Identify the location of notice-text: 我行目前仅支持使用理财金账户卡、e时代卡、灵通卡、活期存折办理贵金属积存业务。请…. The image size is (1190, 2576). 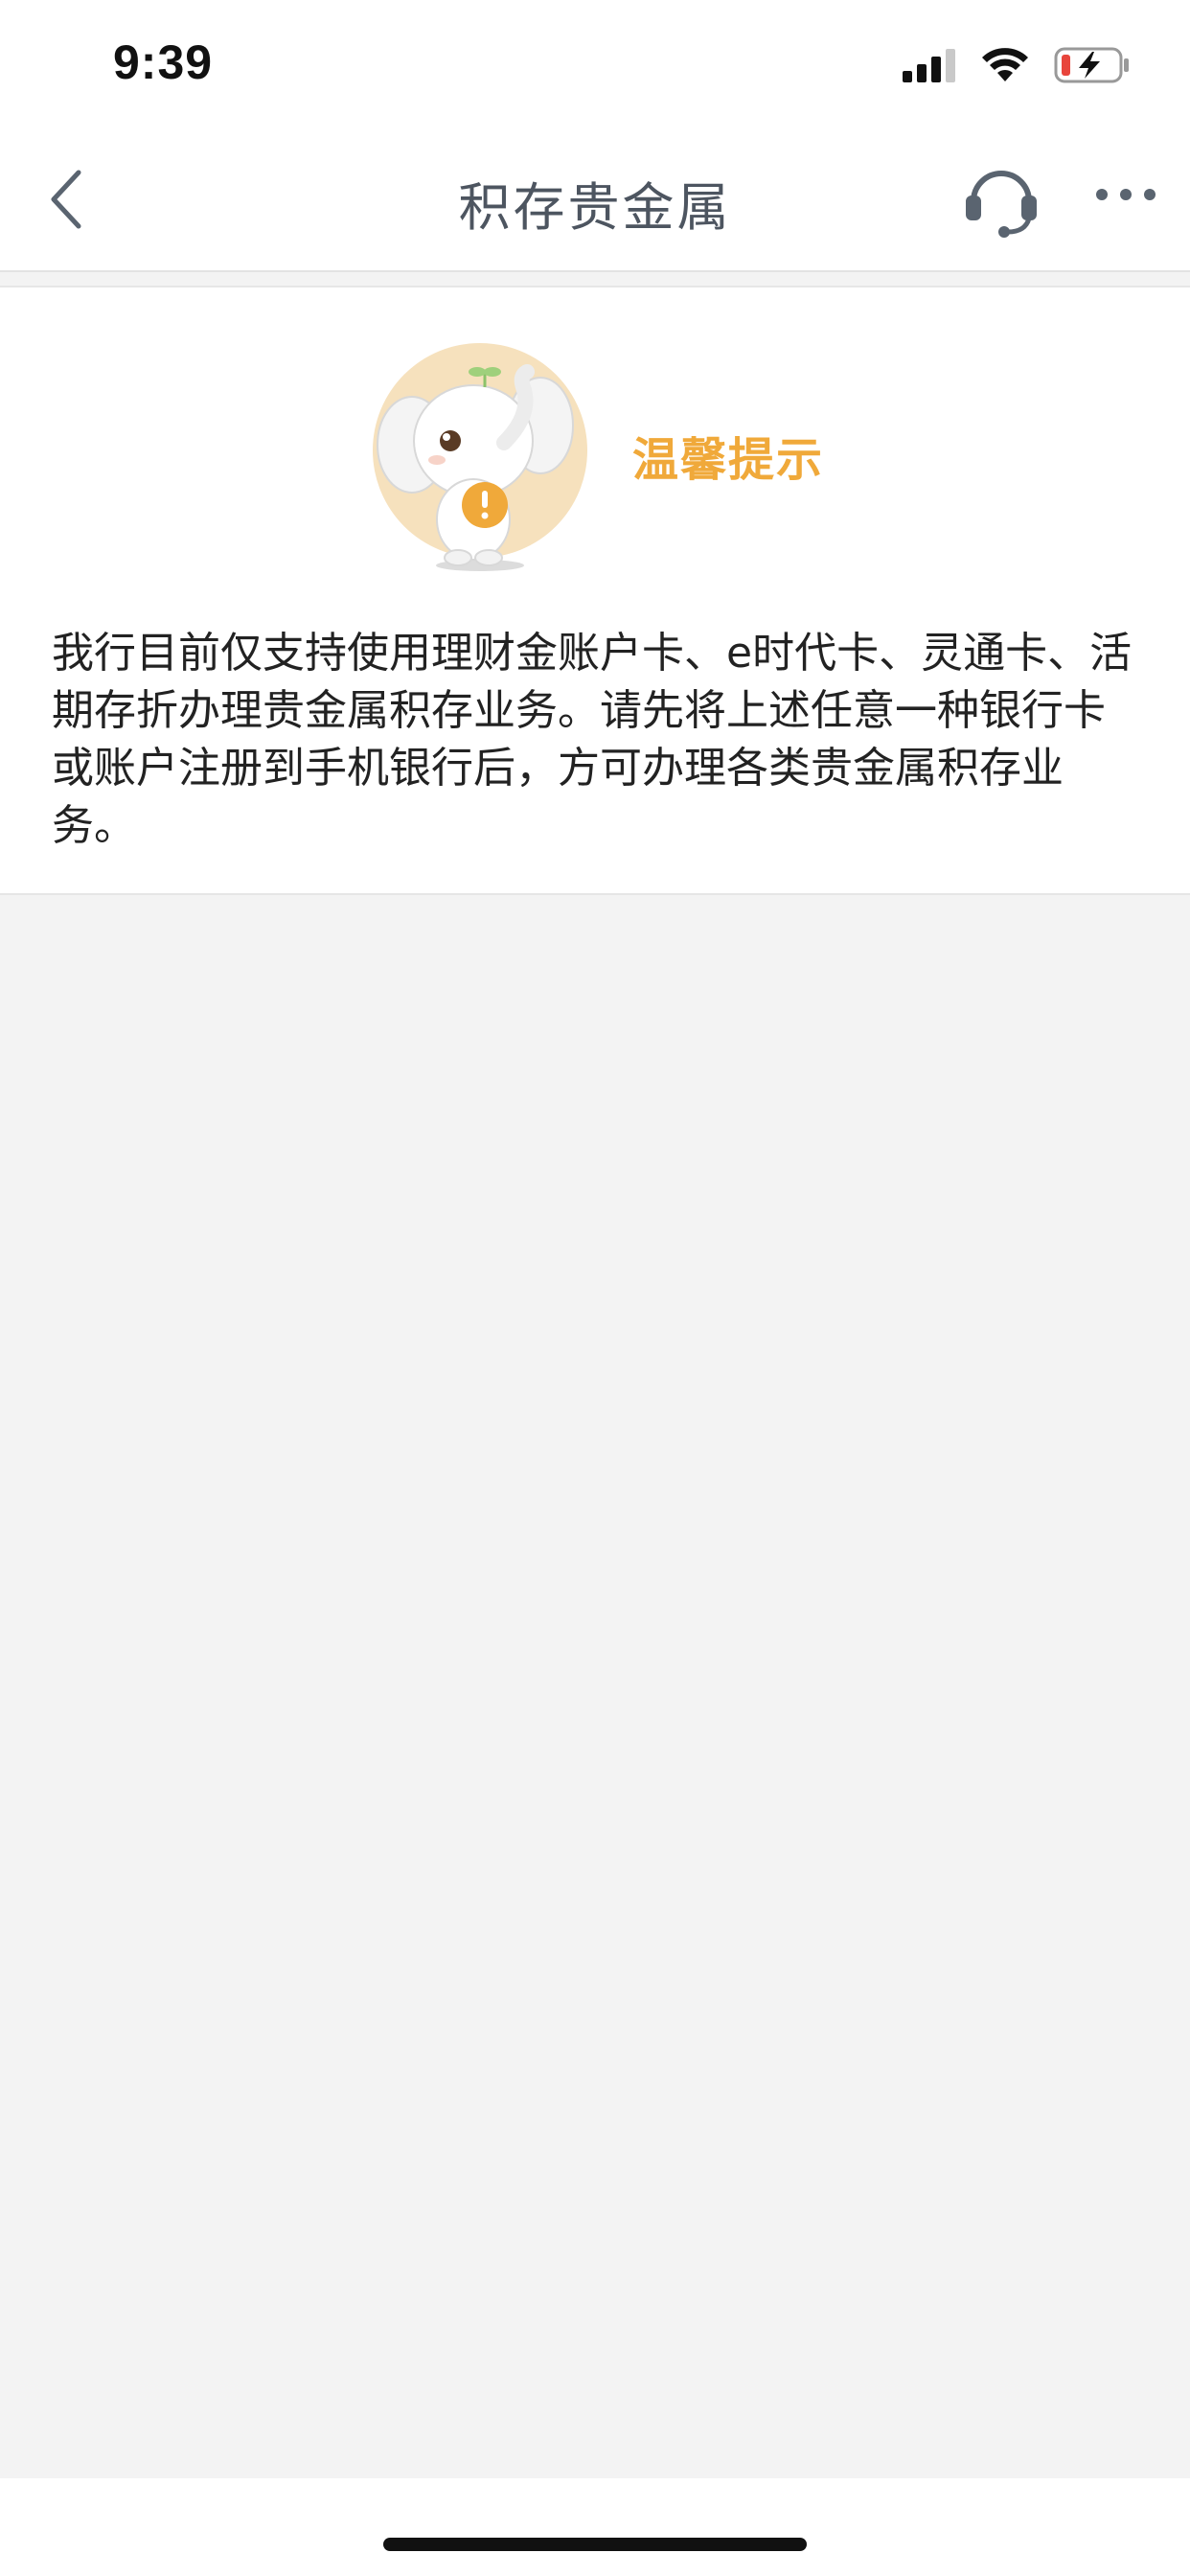
(592, 739).